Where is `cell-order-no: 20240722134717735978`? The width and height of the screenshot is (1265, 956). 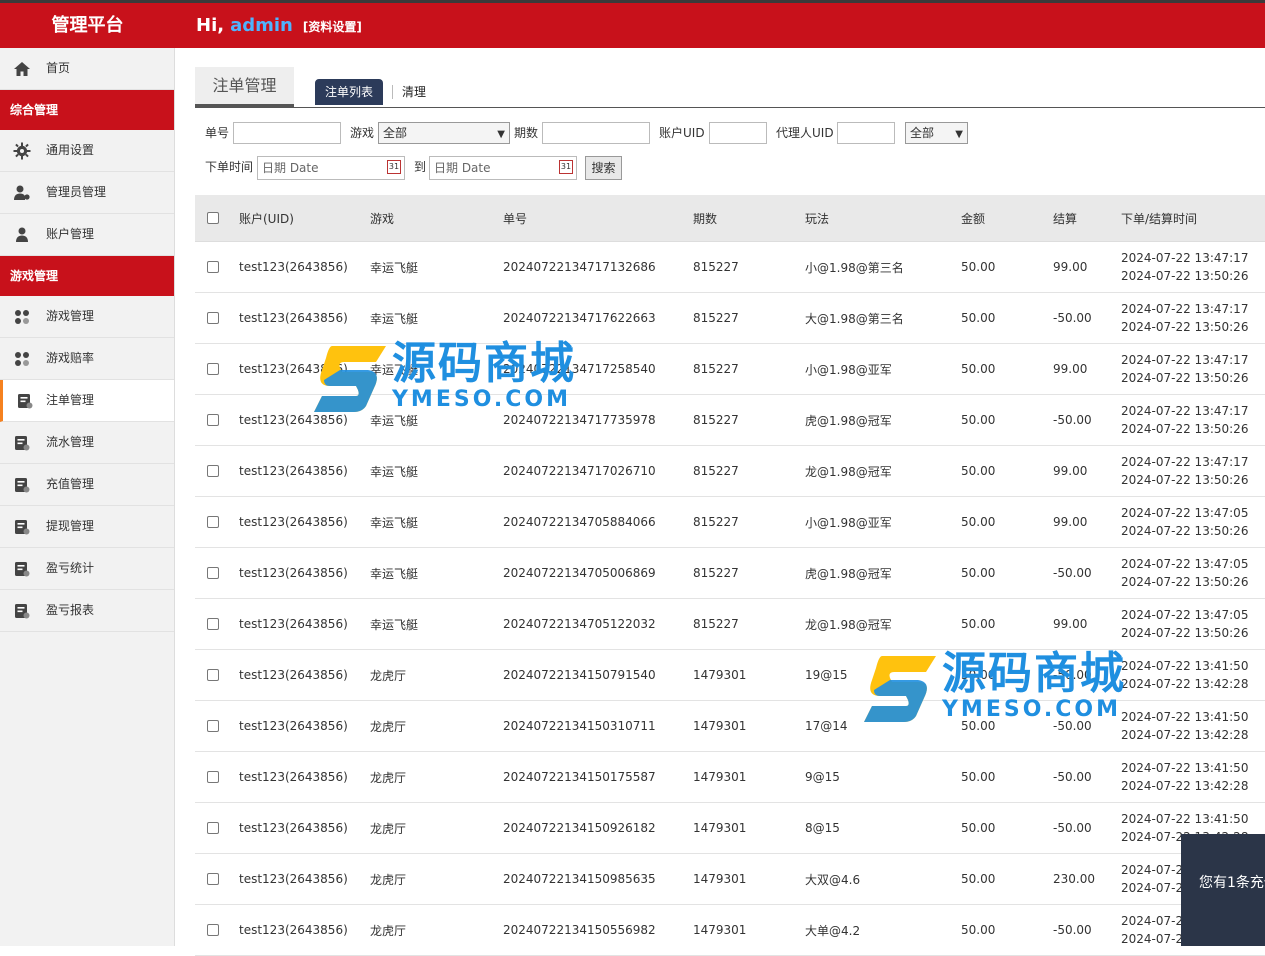
cell-order-no: 20240722134717735978 is located at coordinates (579, 420).